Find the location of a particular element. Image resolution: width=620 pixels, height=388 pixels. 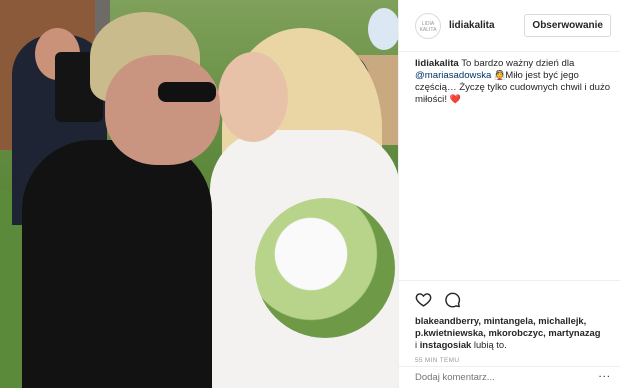

likes-suffix: lubią to. is located at coordinates (489, 344).